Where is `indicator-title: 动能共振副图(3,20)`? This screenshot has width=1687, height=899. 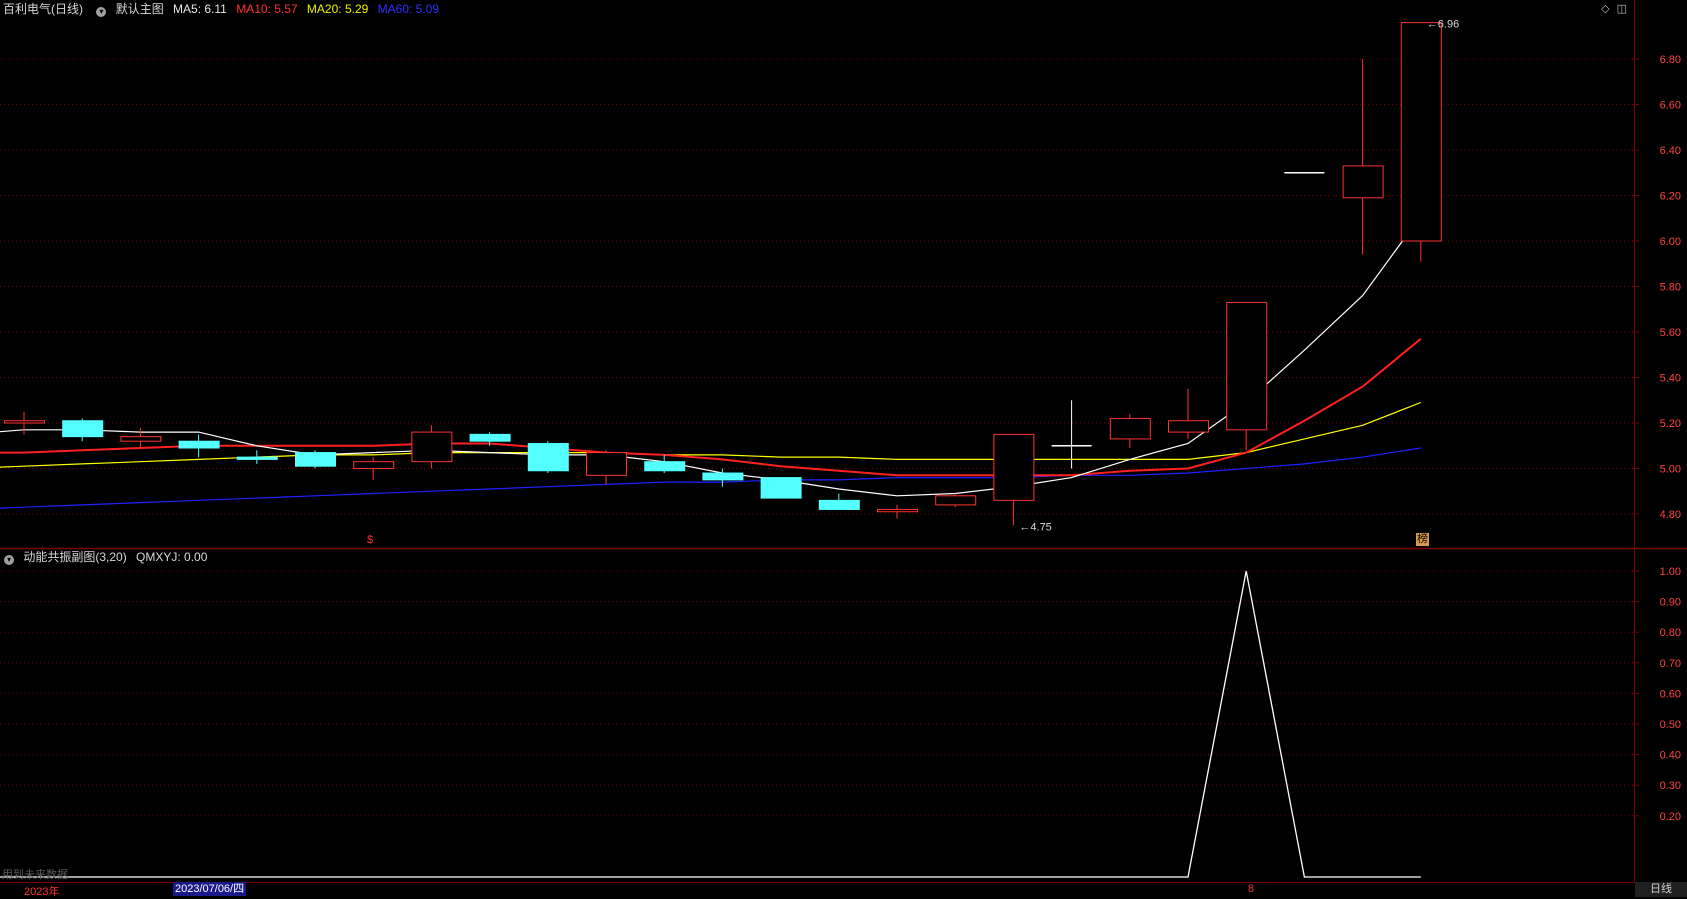 indicator-title: 动能共振副图(3,20) is located at coordinates (74, 557).